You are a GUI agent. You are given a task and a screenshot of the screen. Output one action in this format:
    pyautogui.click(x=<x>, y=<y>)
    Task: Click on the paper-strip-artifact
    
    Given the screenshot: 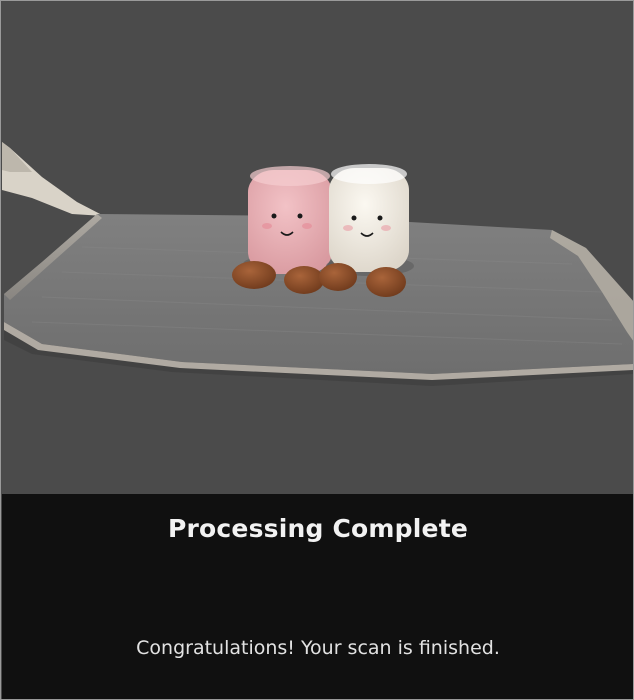 What is the action you would take?
    pyautogui.click(x=53, y=179)
    